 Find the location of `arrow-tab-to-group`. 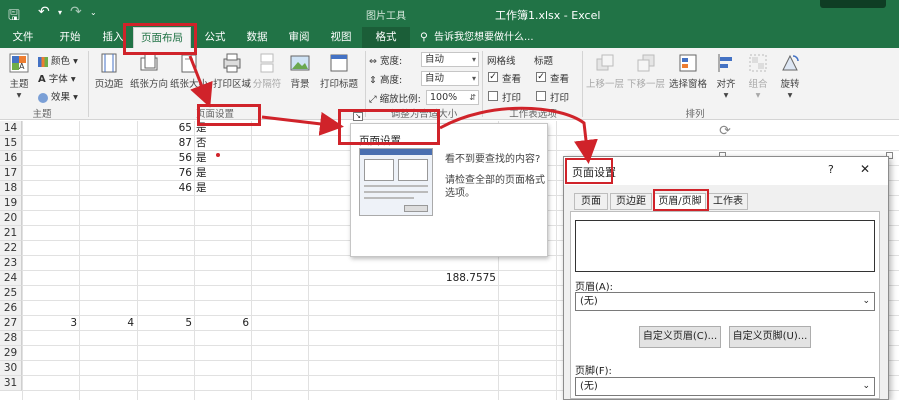

arrow-tab-to-group is located at coordinates (200, 81).